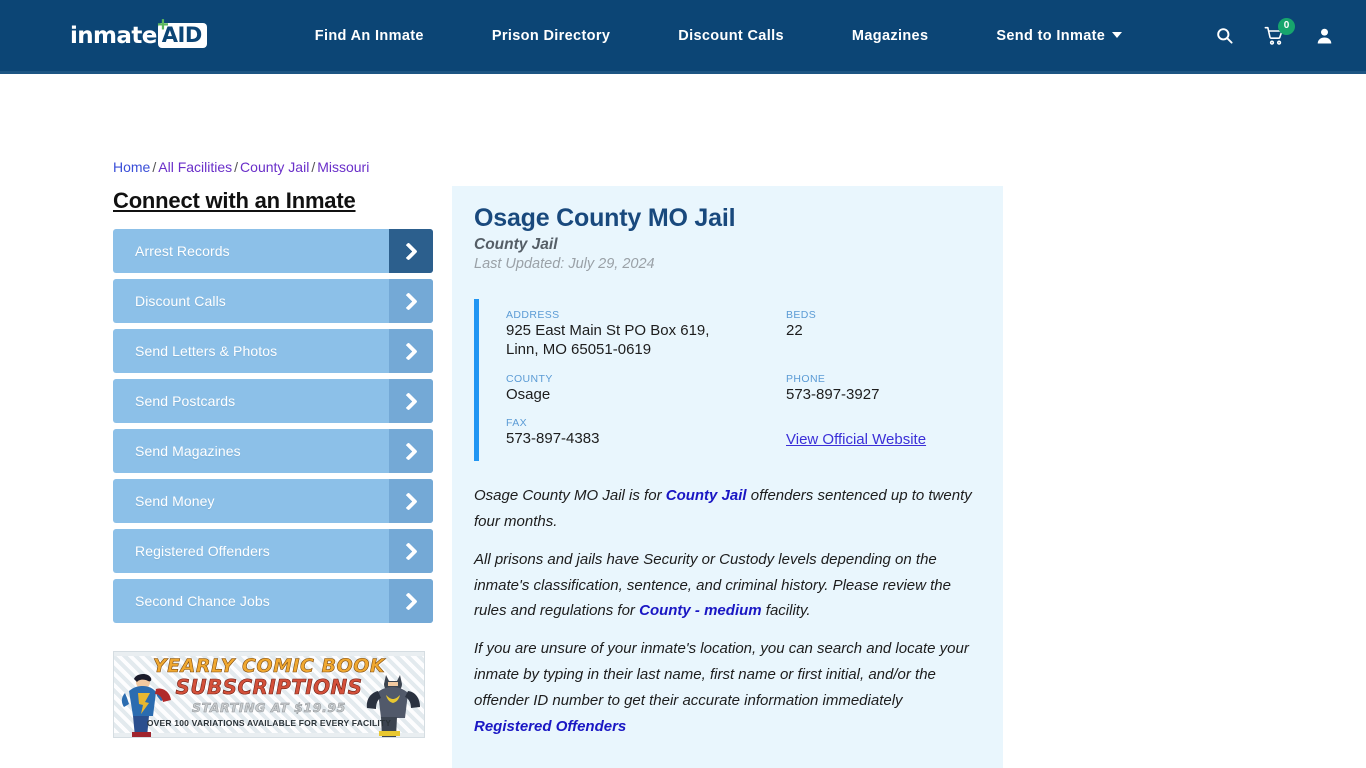 This screenshot has height=768, width=1366. Describe the element at coordinates (1051, 35) in the screenshot. I see `nav-item-send-to-inmate-label: Send to Inmate` at that location.